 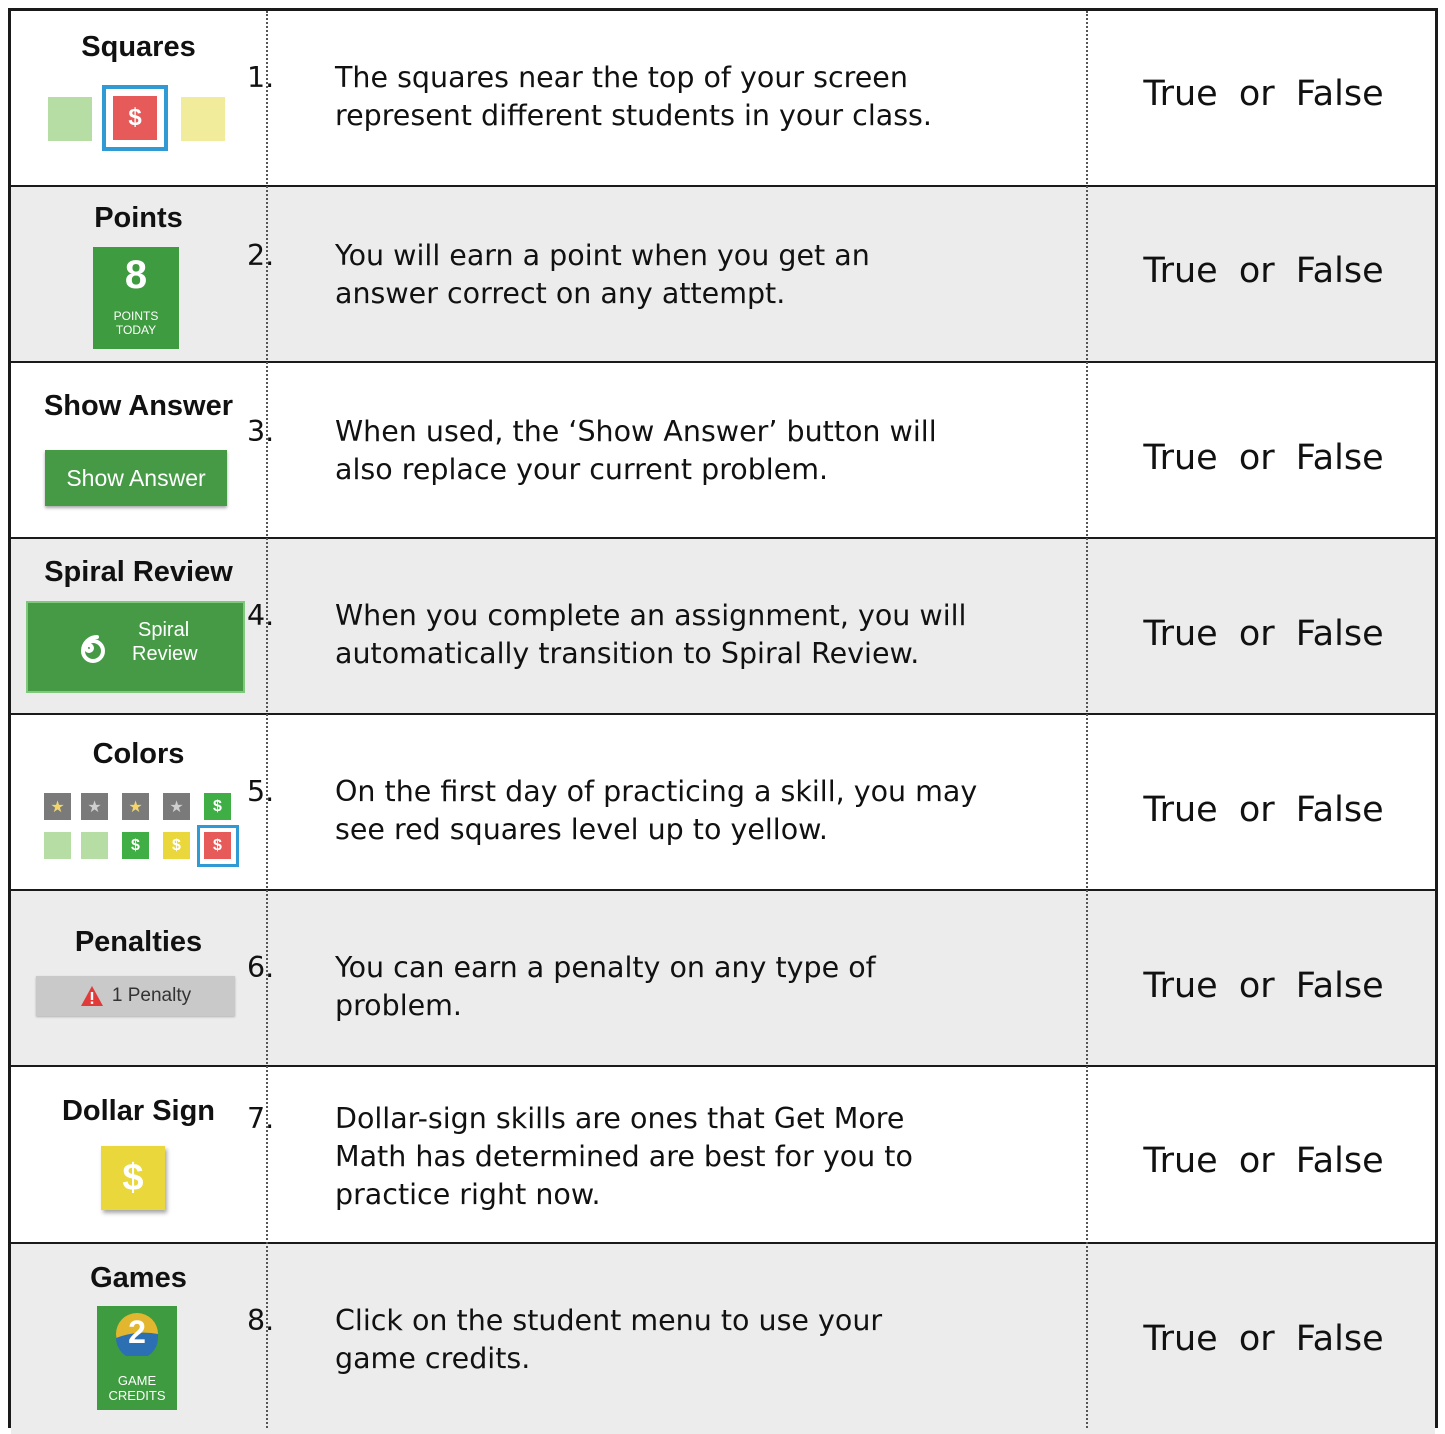 I want to click on penalty-label: 1 Penalty, so click(x=151, y=995).